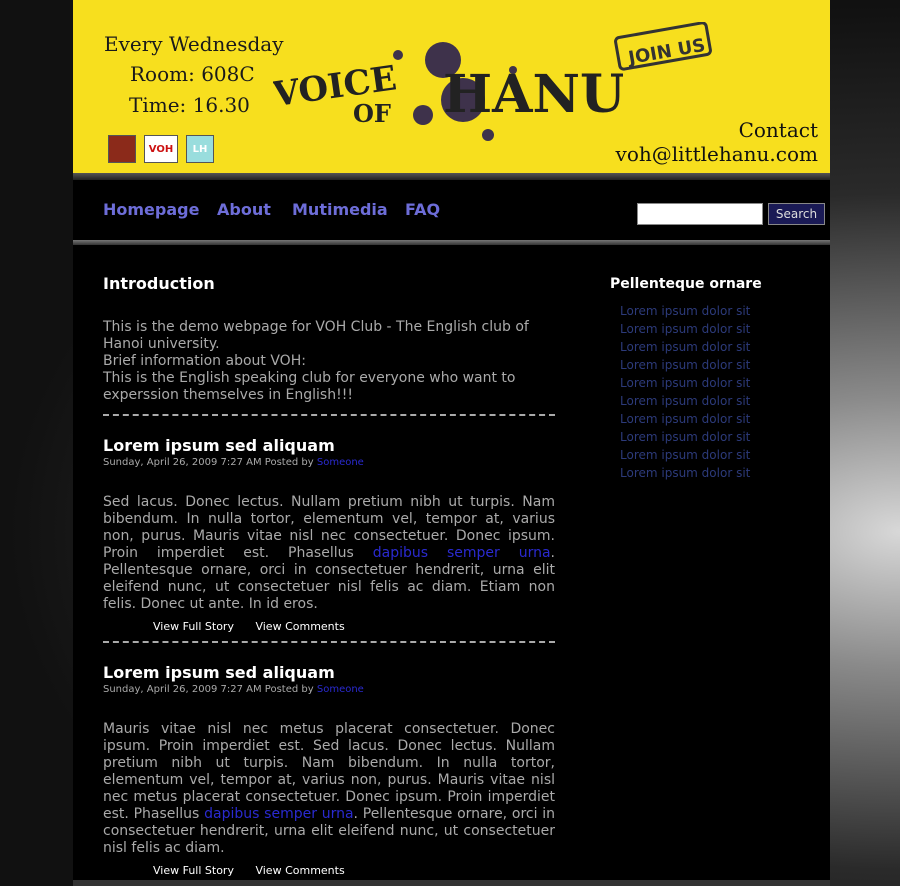 This screenshot has width=900, height=886. I want to click on voice-of-hanu-logo: VOICE OF HANU, so click(448, 91).